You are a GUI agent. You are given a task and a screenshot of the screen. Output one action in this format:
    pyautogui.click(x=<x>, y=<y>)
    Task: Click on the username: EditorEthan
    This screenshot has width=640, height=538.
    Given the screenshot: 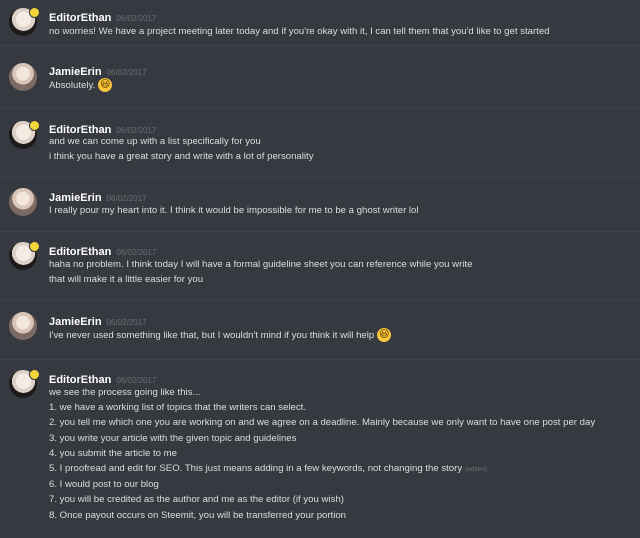 What is the action you would take?
    pyautogui.click(x=80, y=18)
    